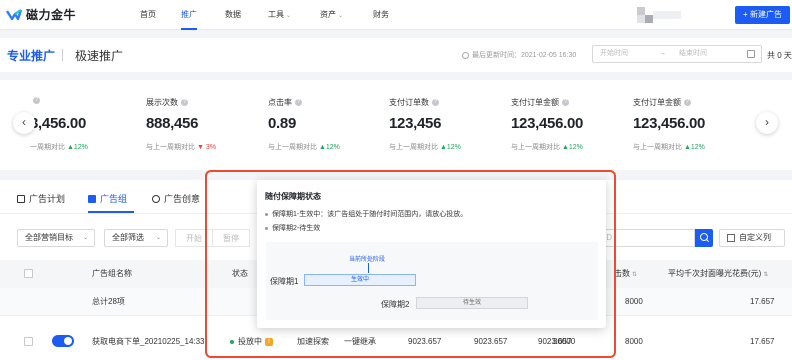 This screenshot has width=792, height=360. I want to click on metric-label: ?, so click(35, 100).